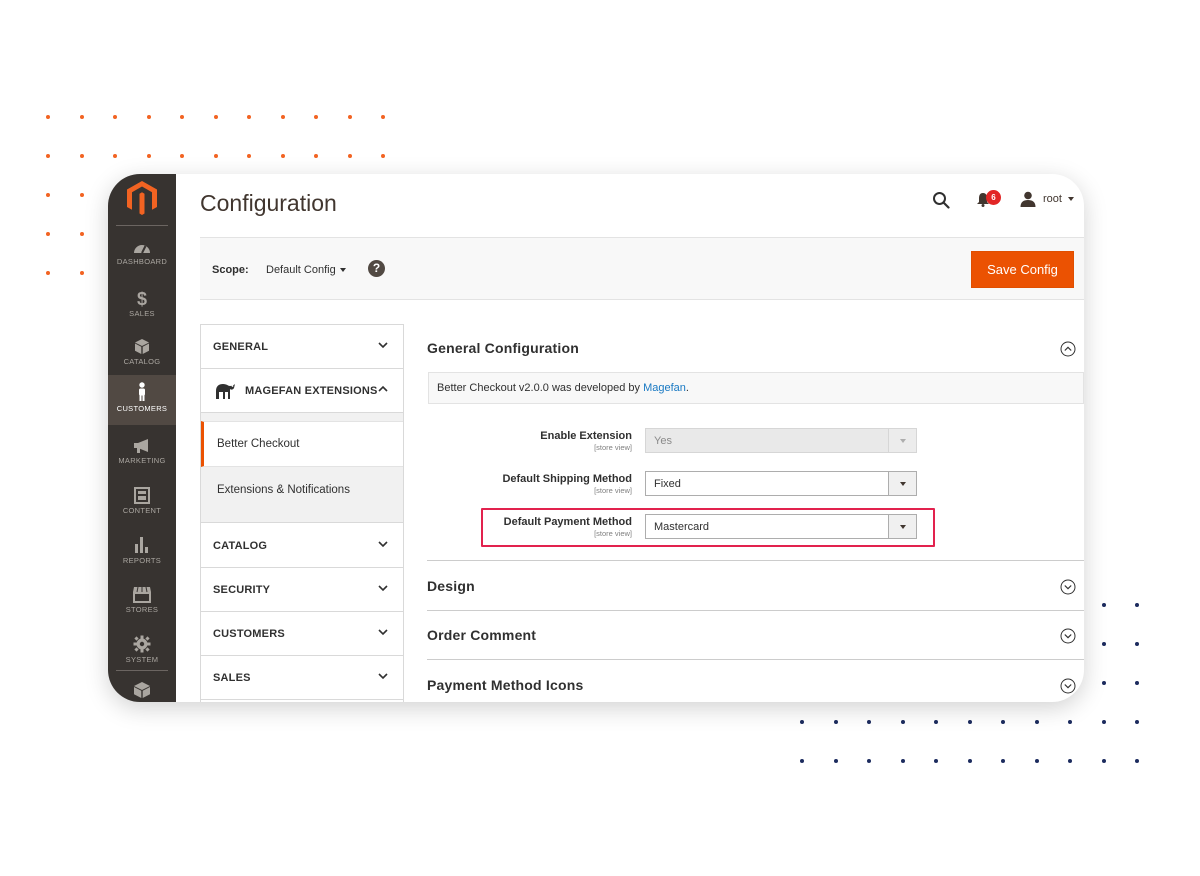 This screenshot has width=1200, height=876. What do you see at coordinates (586, 436) in the screenshot?
I see `field-label-text: Enable Extension` at bounding box center [586, 436].